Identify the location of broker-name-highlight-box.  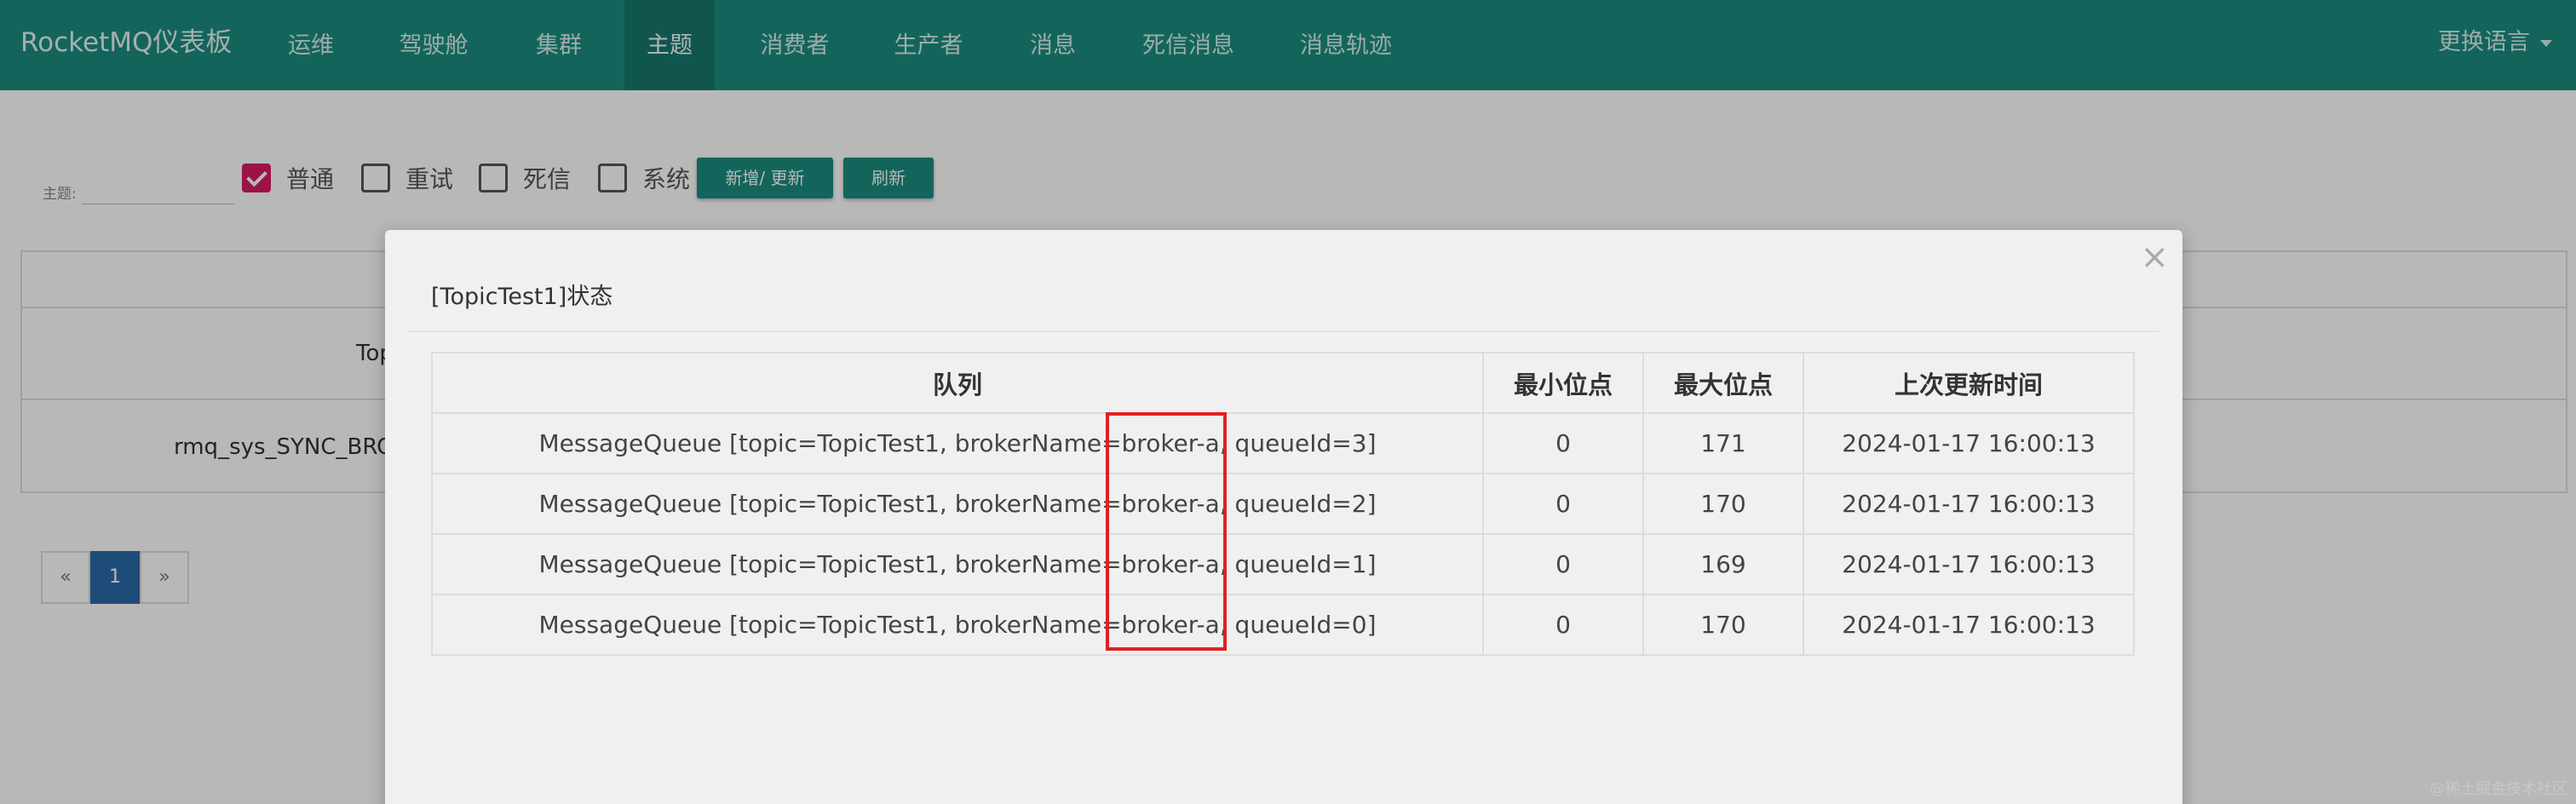
(1167, 531).